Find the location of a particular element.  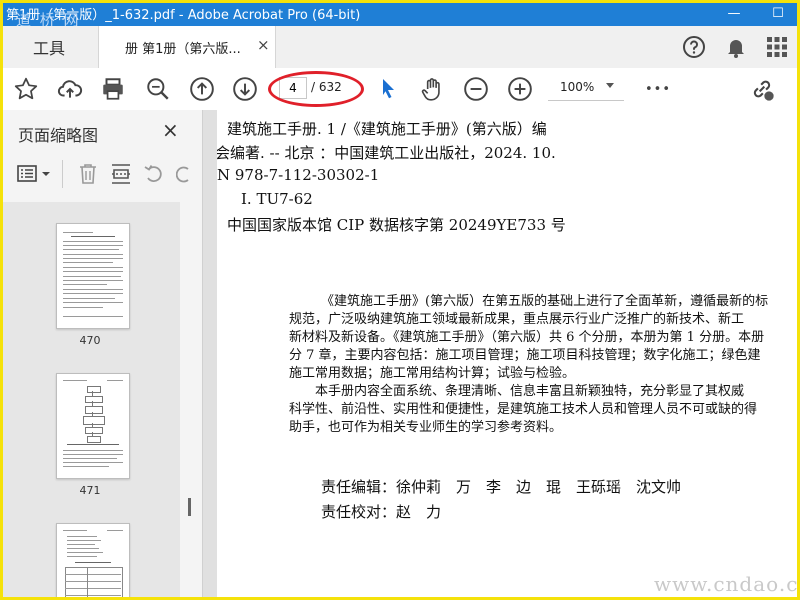

zoom-value: 100% is located at coordinates (577, 87).